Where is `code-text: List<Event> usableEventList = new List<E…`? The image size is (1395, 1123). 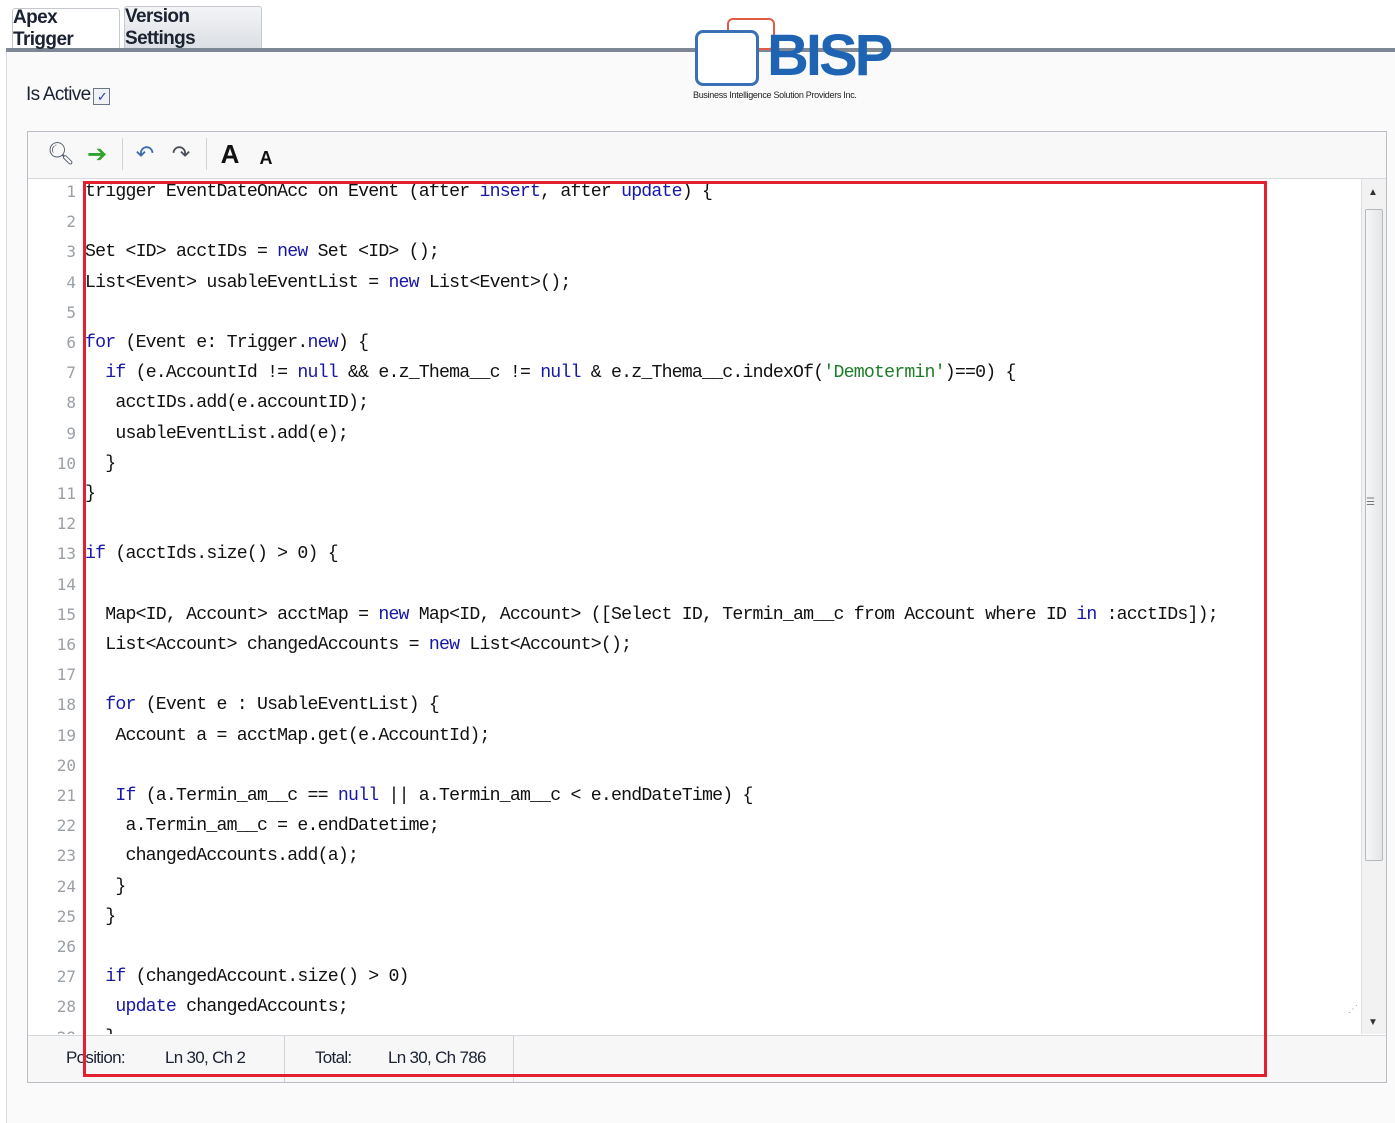
code-text: List<Event> usableEventList = new List<E… is located at coordinates (328, 282).